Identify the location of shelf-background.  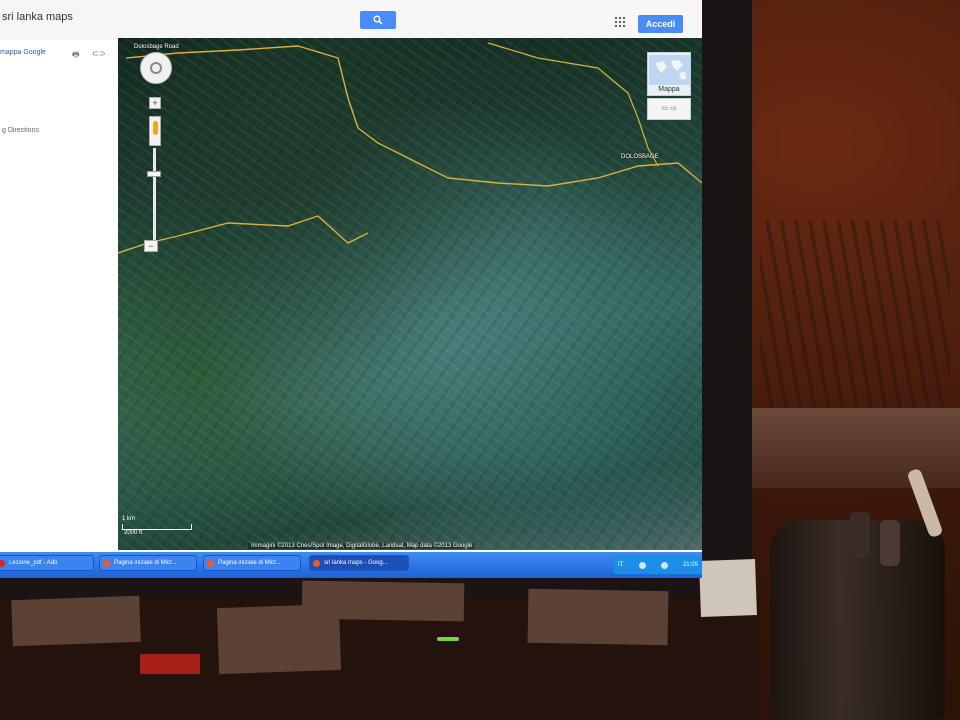
(856, 448).